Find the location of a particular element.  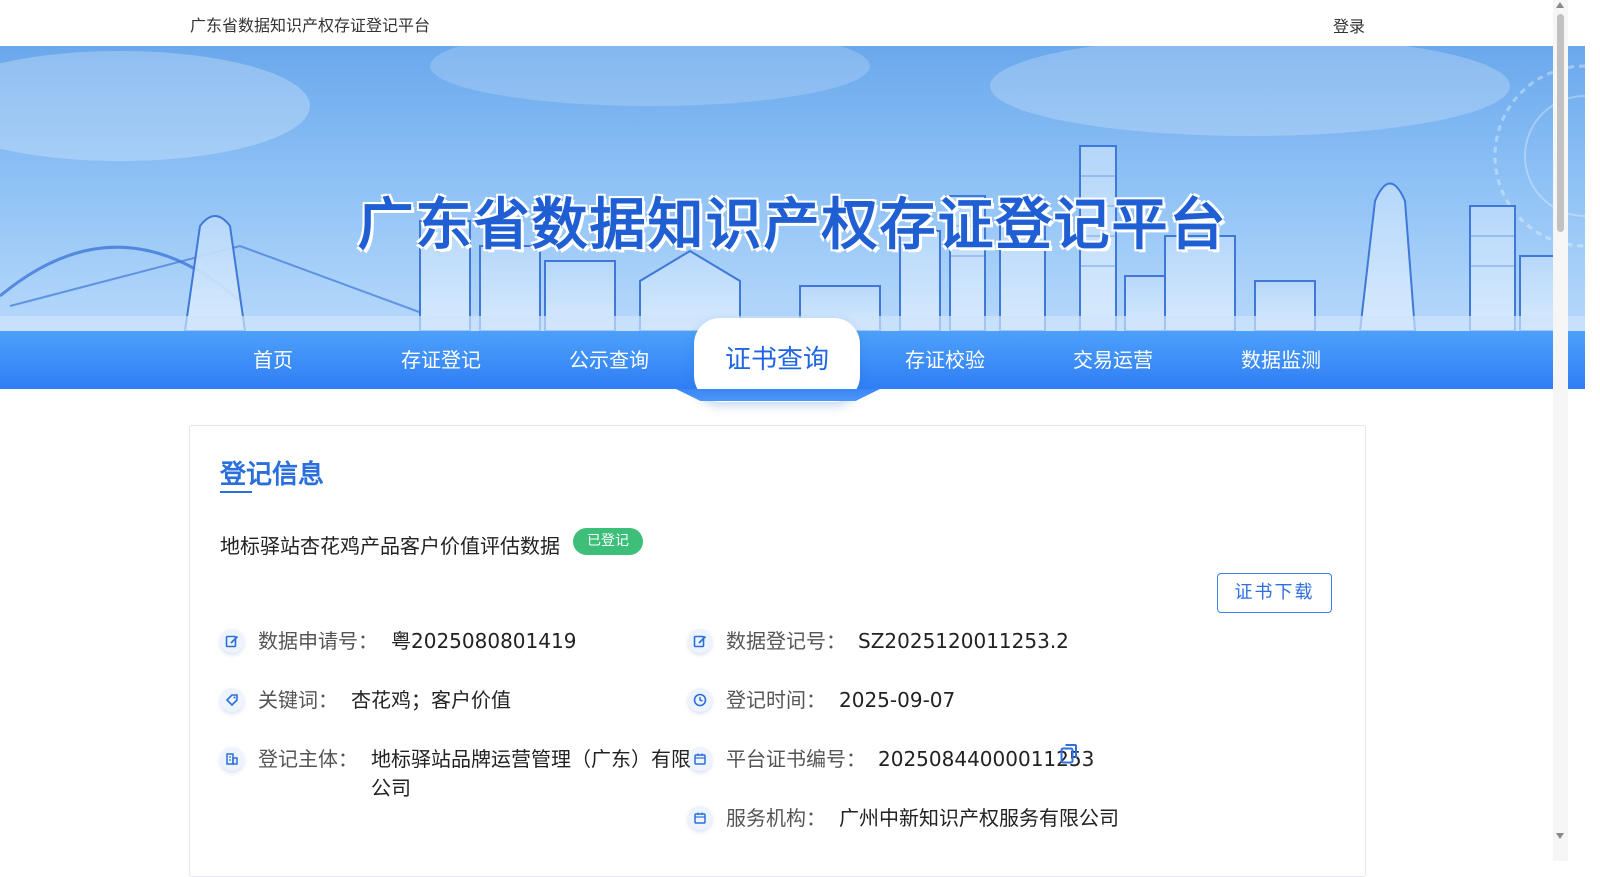

field-subject: 登记主体： 地标驿站品牌运营管理（广东）有限 公司 is located at coordinates (455, 775).